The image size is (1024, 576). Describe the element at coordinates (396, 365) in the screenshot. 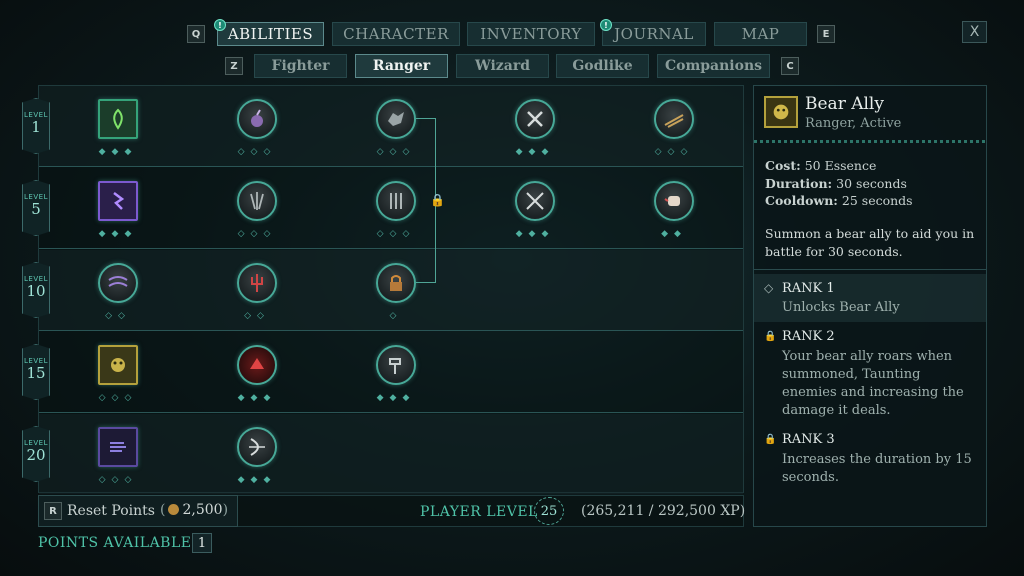

I see `ability-node-hammer-icon` at that location.